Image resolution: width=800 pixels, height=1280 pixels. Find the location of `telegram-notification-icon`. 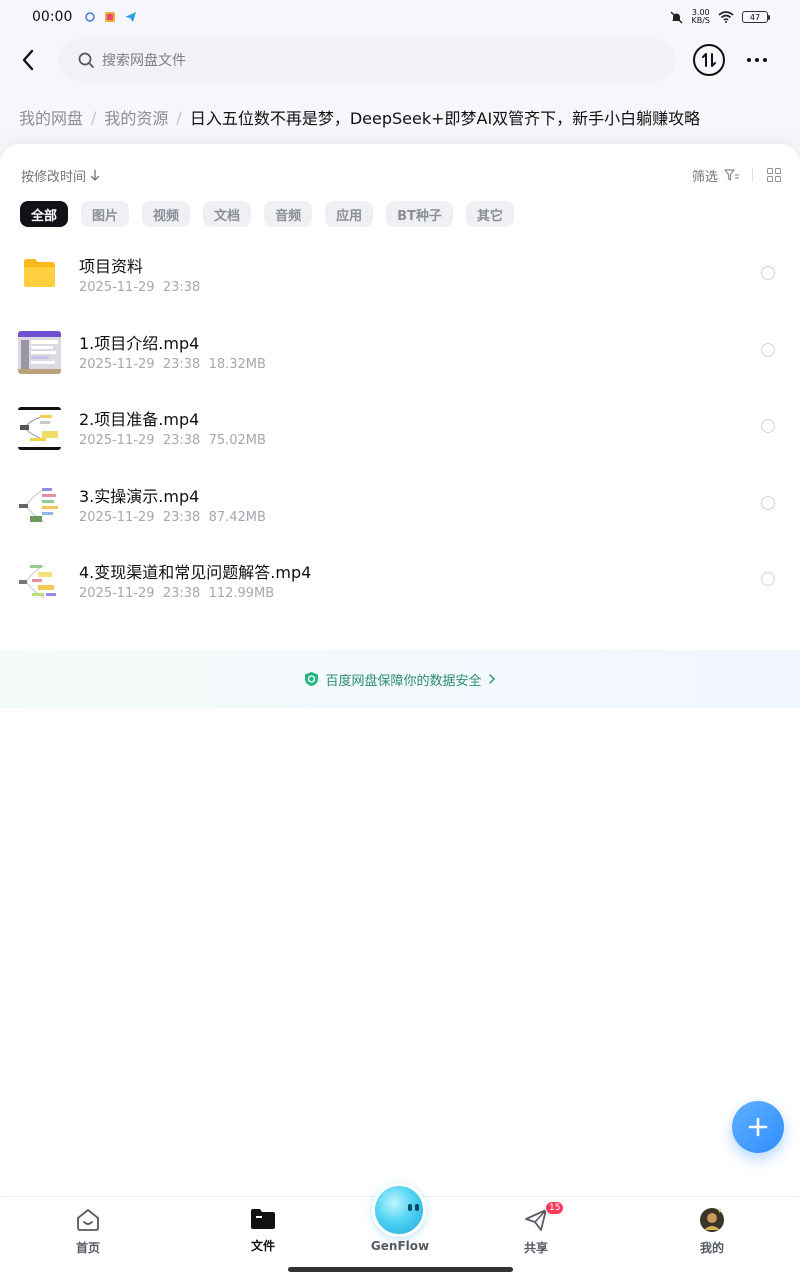

telegram-notification-icon is located at coordinates (131, 17).